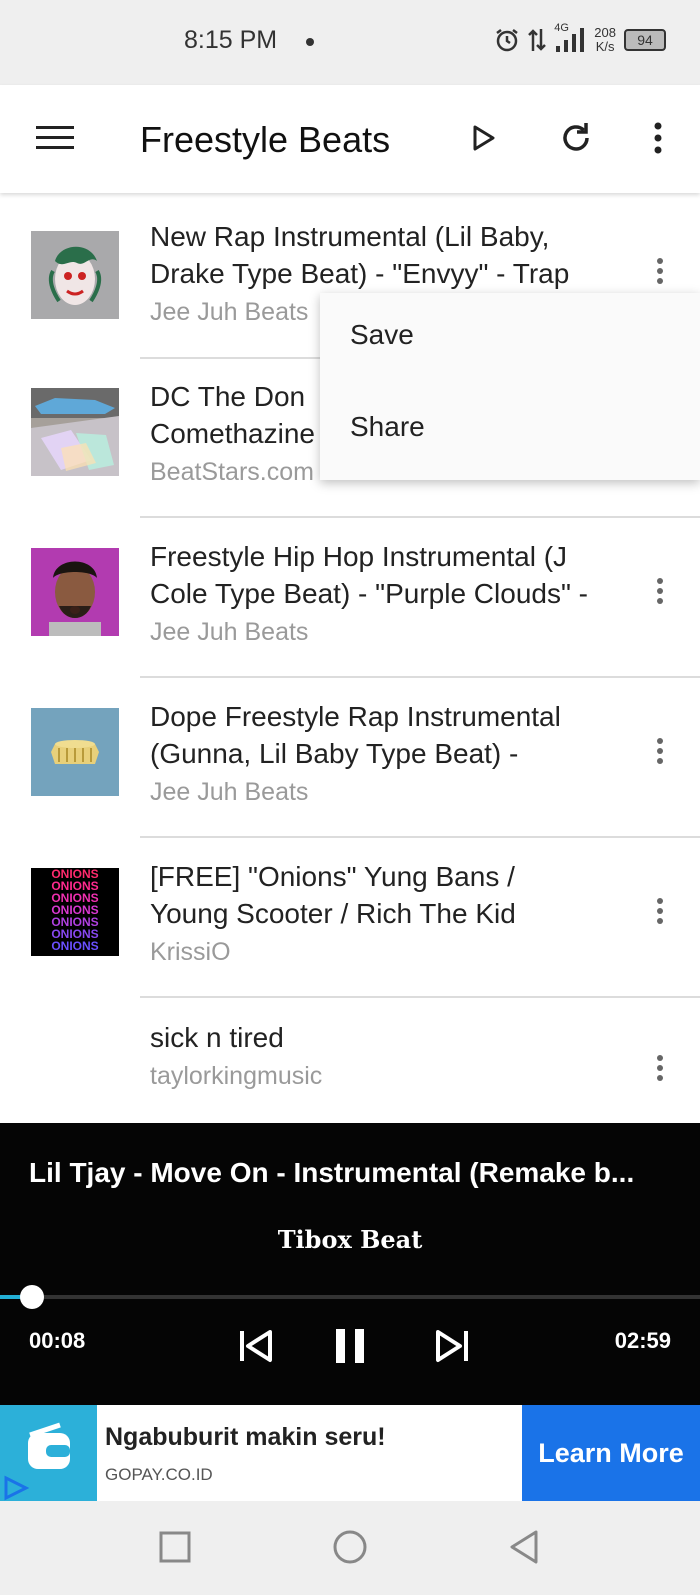 The width and height of the screenshot is (700, 1595). Describe the element at coordinates (360, 273) in the screenshot. I see `track-title-line2: Drake Type Beat) - "Envyy" - Trap` at that location.